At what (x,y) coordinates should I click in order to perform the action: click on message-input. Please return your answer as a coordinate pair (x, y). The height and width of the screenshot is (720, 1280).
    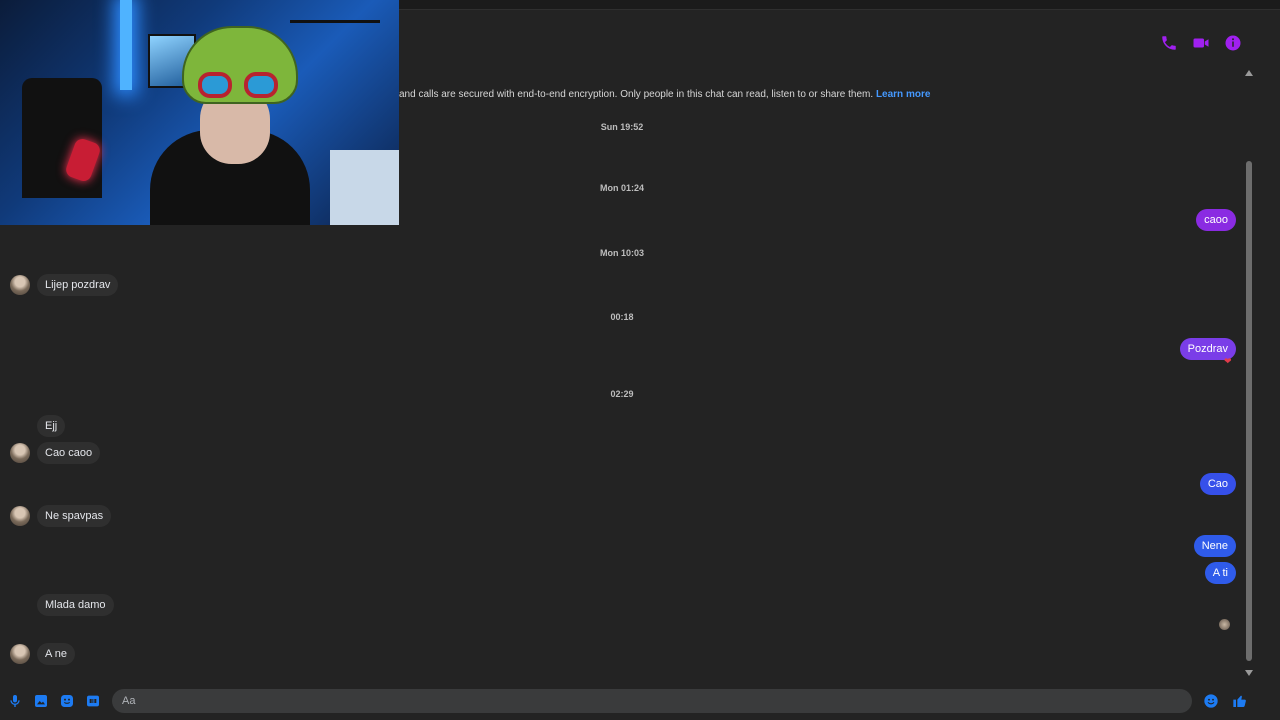
    Looking at the image, I should click on (652, 701).